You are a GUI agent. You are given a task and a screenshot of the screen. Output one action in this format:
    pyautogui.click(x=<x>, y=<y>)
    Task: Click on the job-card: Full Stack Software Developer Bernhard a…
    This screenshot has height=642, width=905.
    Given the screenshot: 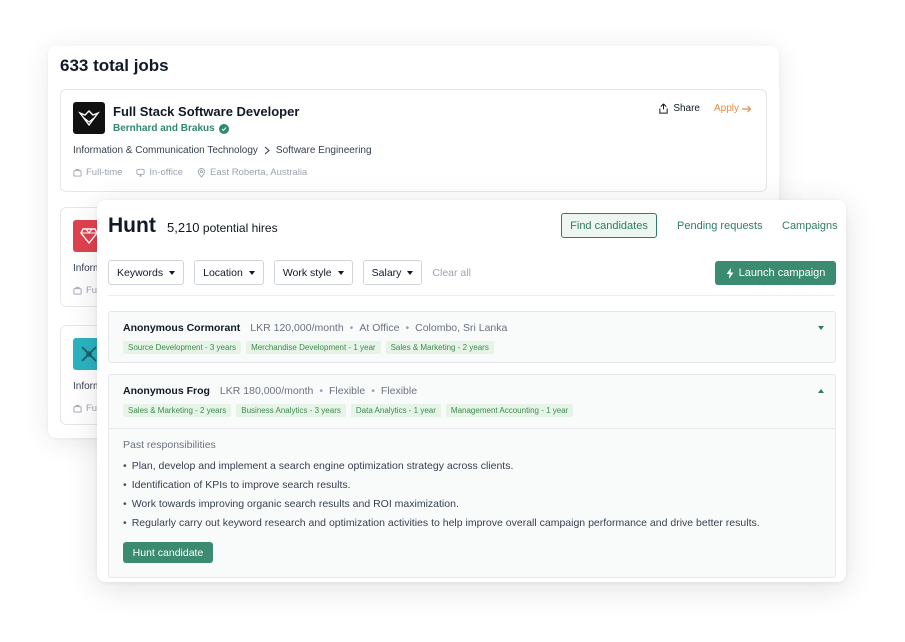 What is the action you would take?
    pyautogui.click(x=413, y=140)
    